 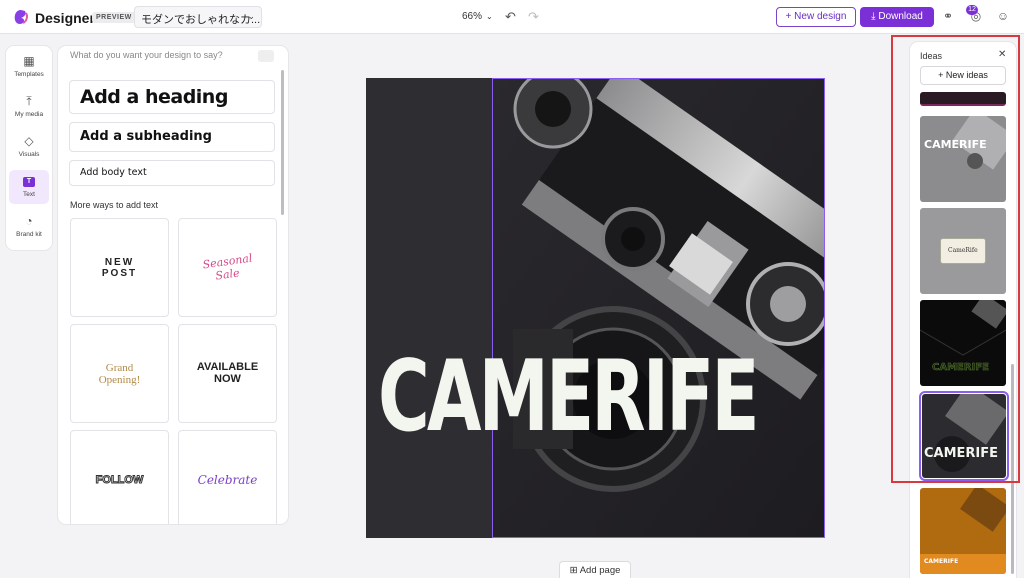 I want to click on canvas-headline: CAMERIFE, so click(x=569, y=397).